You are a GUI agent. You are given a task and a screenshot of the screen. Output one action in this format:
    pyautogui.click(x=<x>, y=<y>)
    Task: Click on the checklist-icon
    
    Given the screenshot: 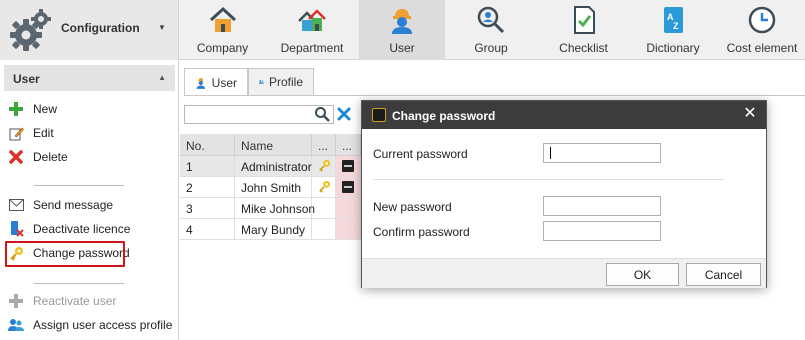 What is the action you would take?
    pyautogui.click(x=584, y=20)
    